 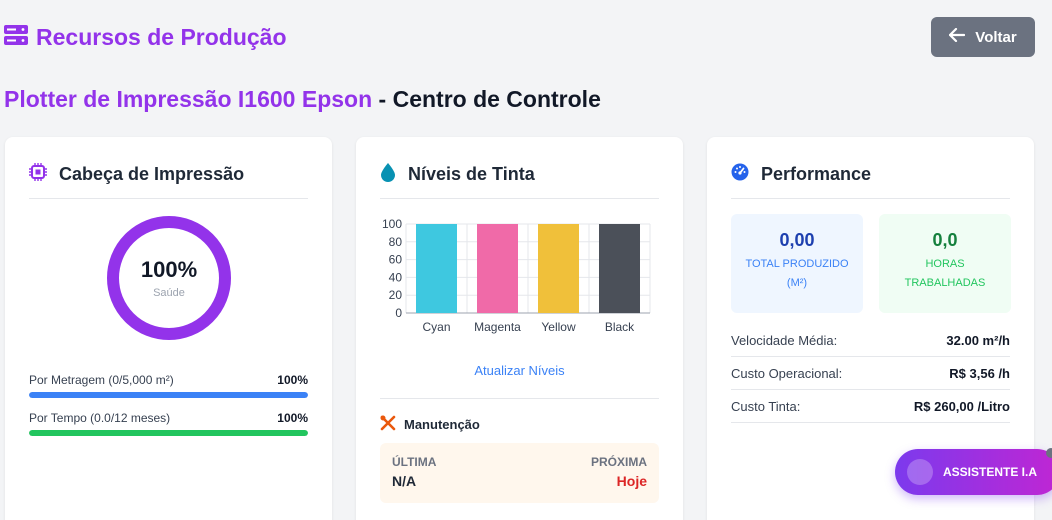 What do you see at coordinates (870, 340) in the screenshot?
I see `avg-speed-row: Velocidade Média: 32.00 m²/h` at bounding box center [870, 340].